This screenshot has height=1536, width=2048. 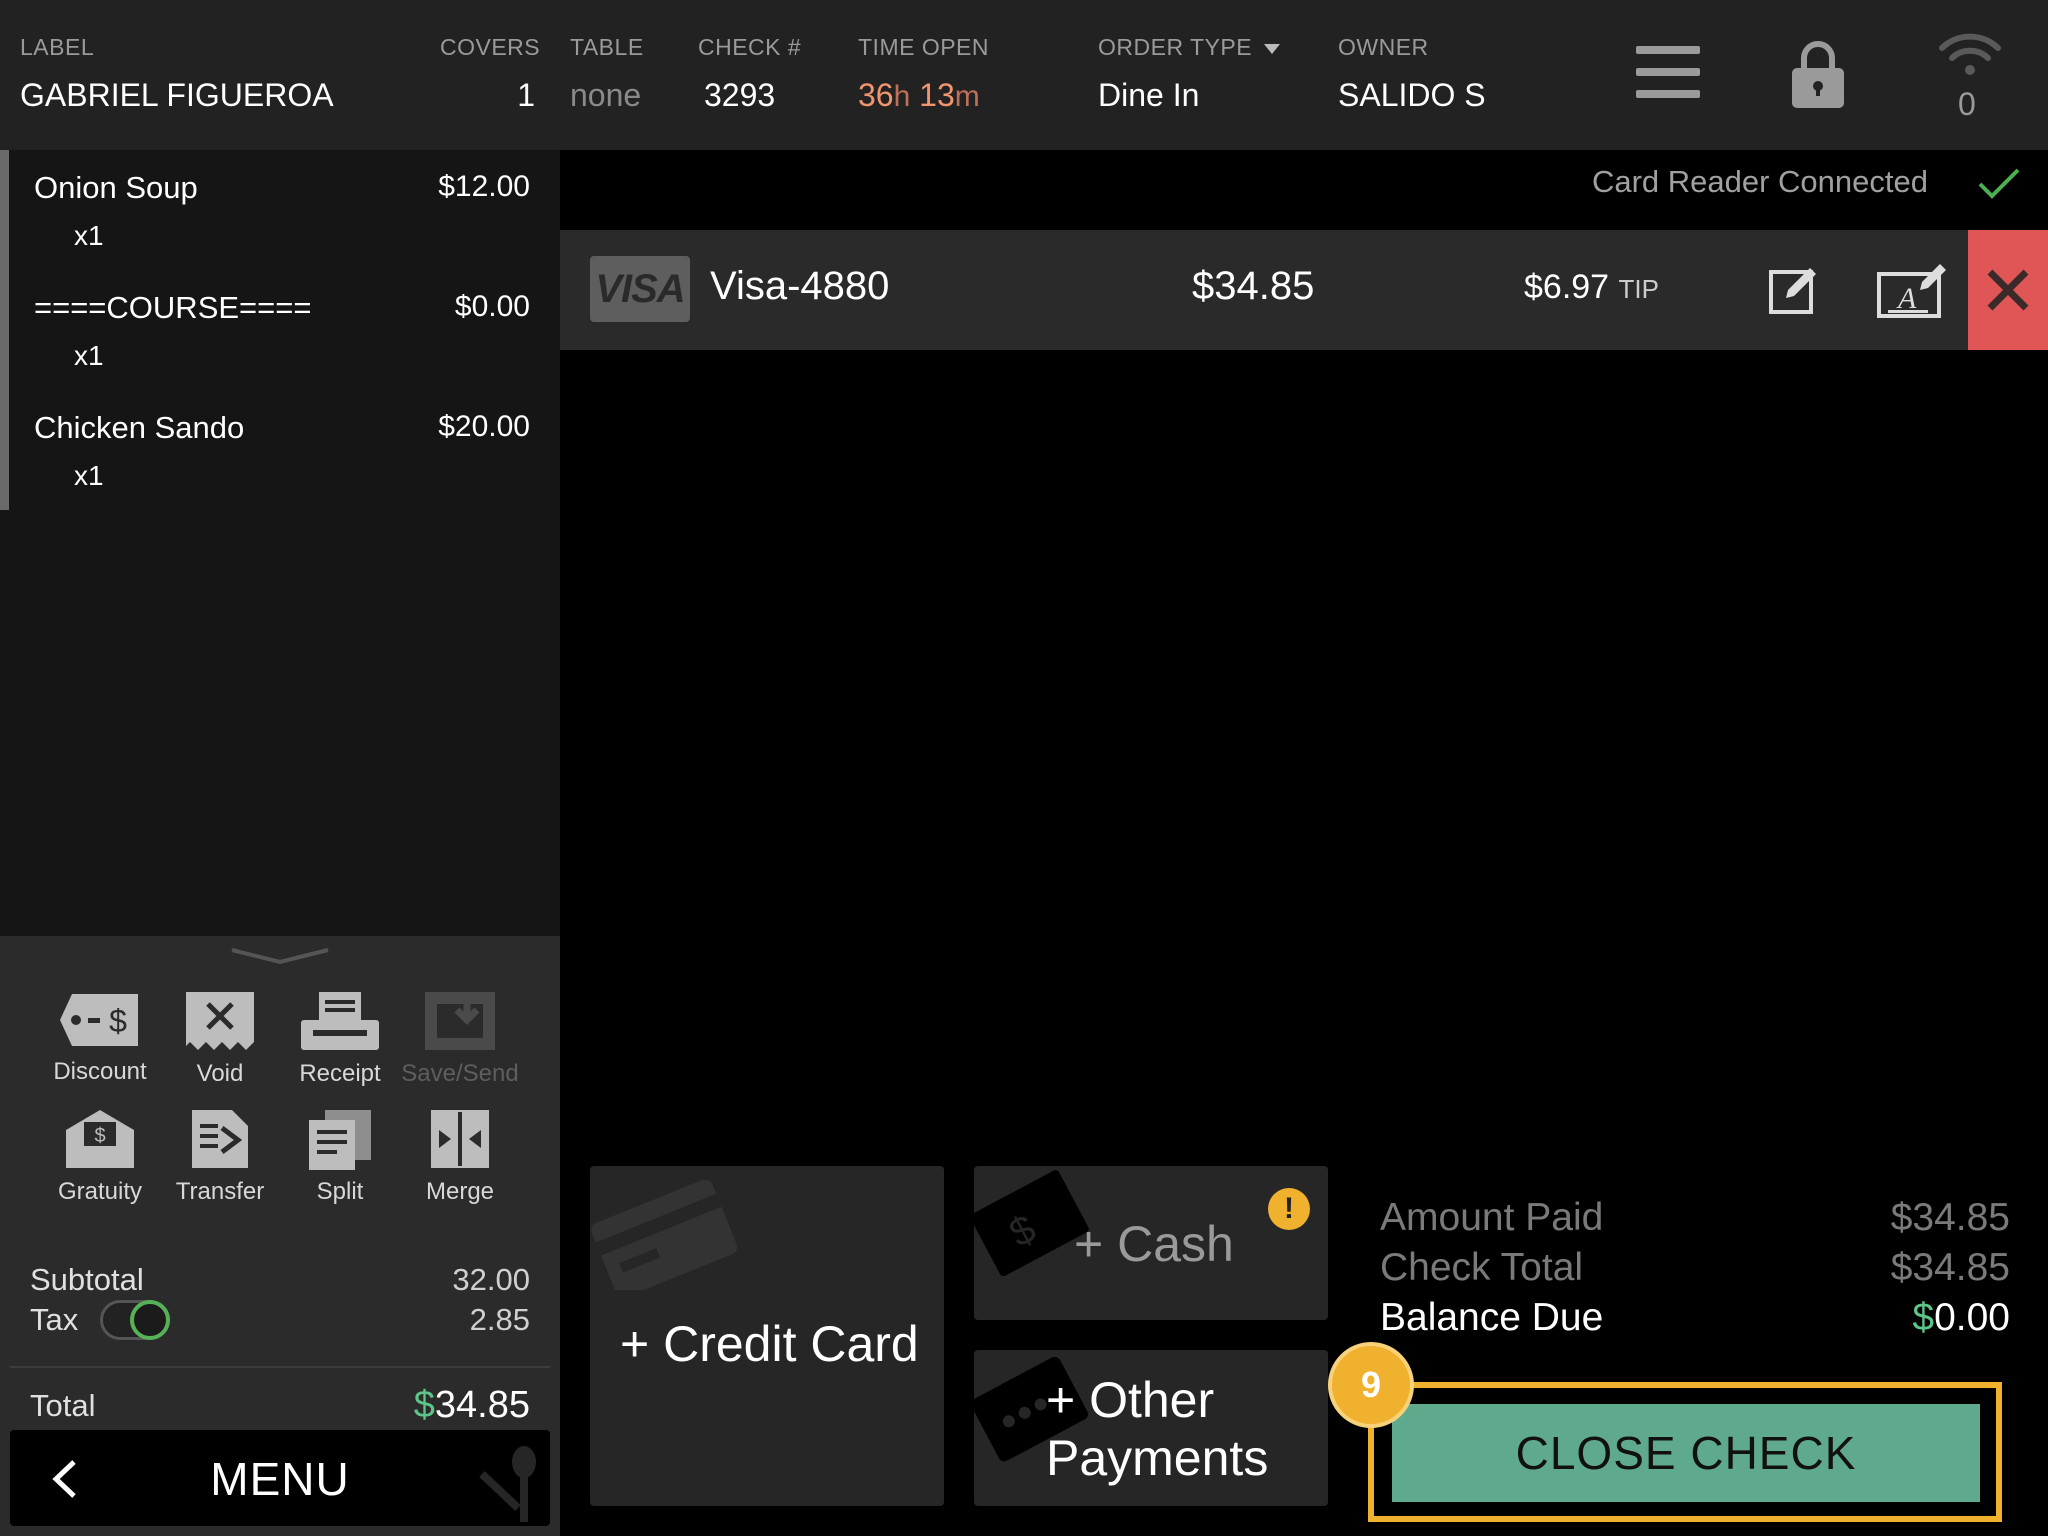 I want to click on payment-amount: $34.85, so click(x=1253, y=286).